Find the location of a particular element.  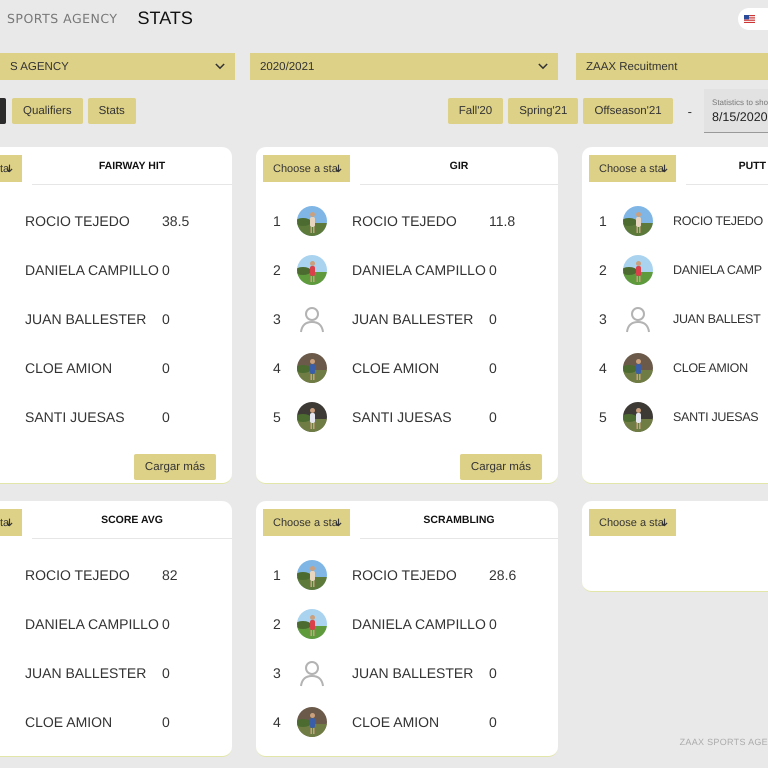

footer-text: ZAAX SPORTS AGE is located at coordinates (724, 742).